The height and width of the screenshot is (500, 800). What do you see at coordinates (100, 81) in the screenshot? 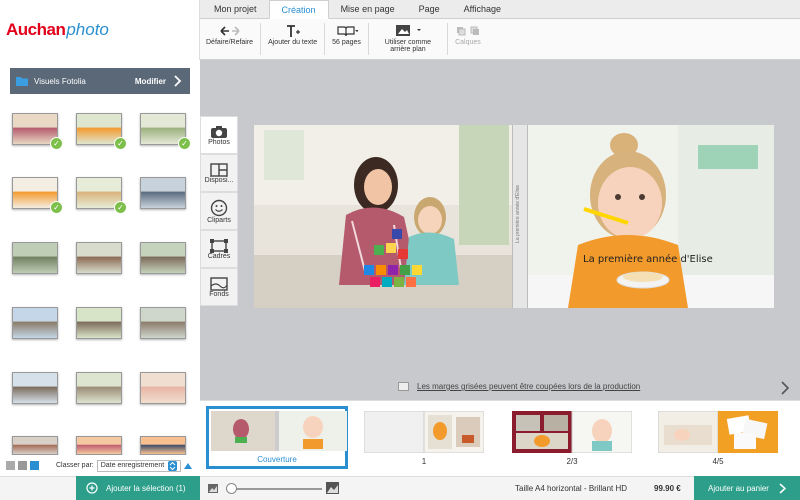
I see `fotolia-folder-bar: Visuels Fotolia Modifier` at bounding box center [100, 81].